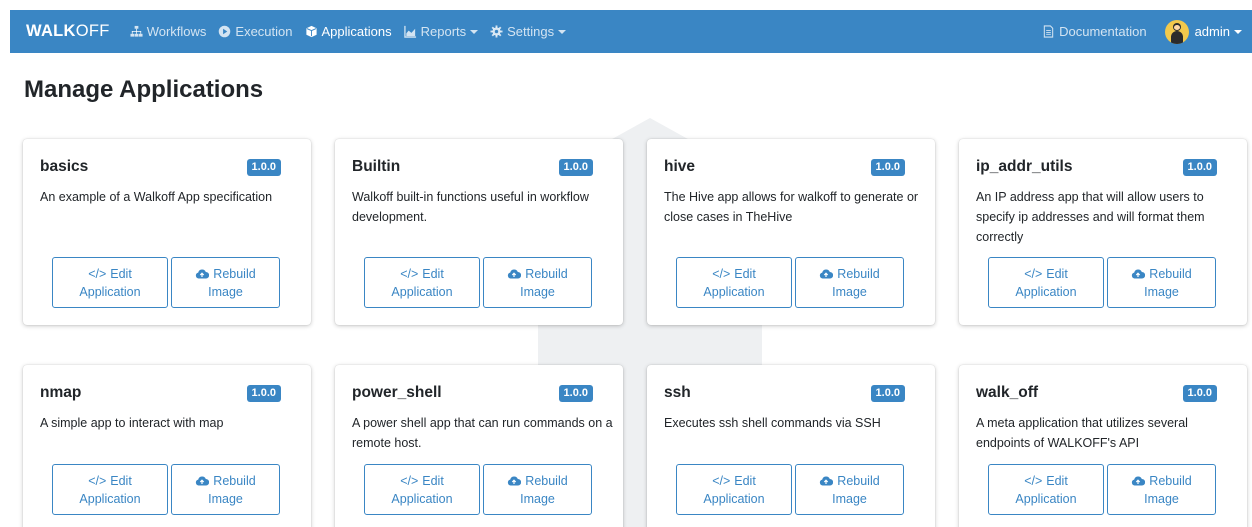 Image resolution: width=1252 pixels, height=527 pixels. Describe the element at coordinates (61, 392) in the screenshot. I see `app-name: nmap` at that location.